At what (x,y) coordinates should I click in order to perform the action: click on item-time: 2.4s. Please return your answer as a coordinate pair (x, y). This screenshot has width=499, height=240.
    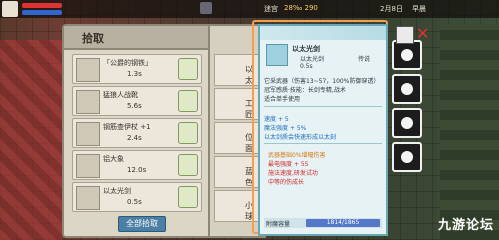
    Looking at the image, I should click on (134, 138).